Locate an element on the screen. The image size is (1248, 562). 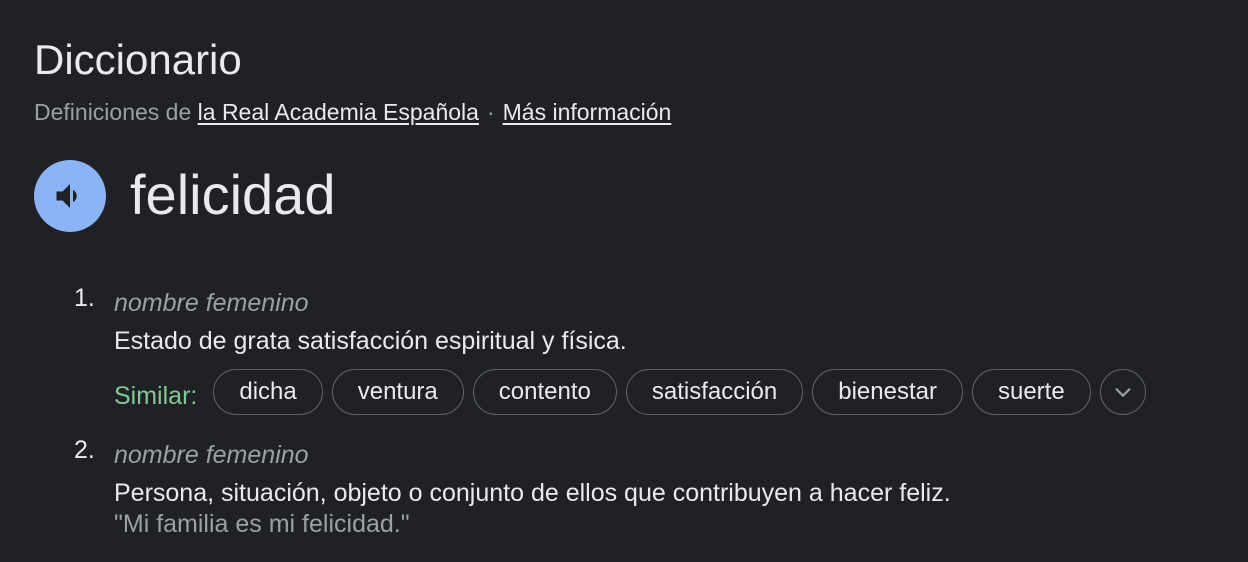
similar-chip-suerte: suerte is located at coordinates (1031, 392).